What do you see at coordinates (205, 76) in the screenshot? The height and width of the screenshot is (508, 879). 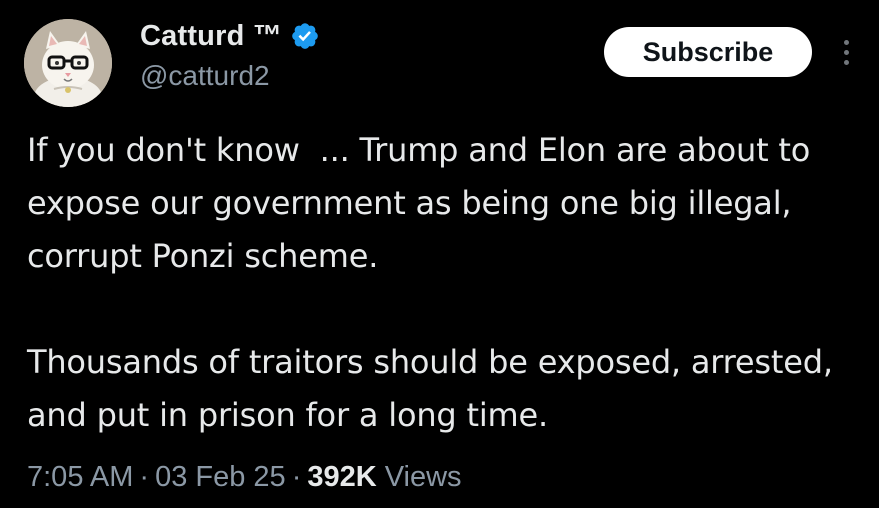 I see `author-handle: @catturd2` at bounding box center [205, 76].